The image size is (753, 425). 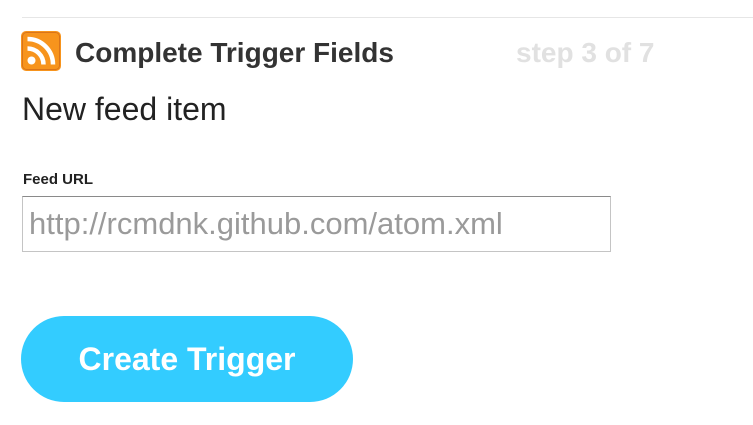 I want to click on rss-feed-icon, so click(x=41, y=51).